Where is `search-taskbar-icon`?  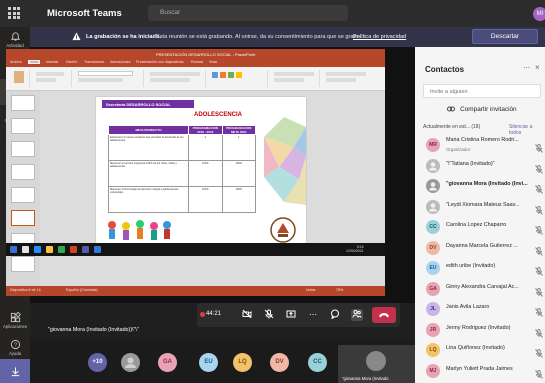 search-taskbar-icon is located at coordinates (25, 249).